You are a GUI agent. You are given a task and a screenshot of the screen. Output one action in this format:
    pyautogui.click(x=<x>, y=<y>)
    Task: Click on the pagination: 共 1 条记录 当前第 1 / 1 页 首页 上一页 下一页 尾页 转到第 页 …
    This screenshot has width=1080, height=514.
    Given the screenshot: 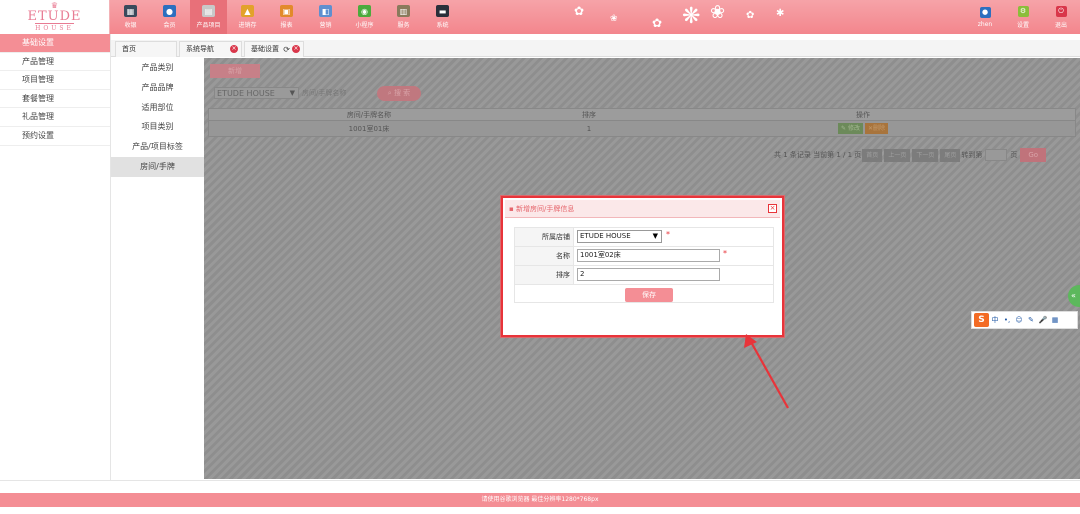 What is the action you would take?
    pyautogui.click(x=910, y=155)
    